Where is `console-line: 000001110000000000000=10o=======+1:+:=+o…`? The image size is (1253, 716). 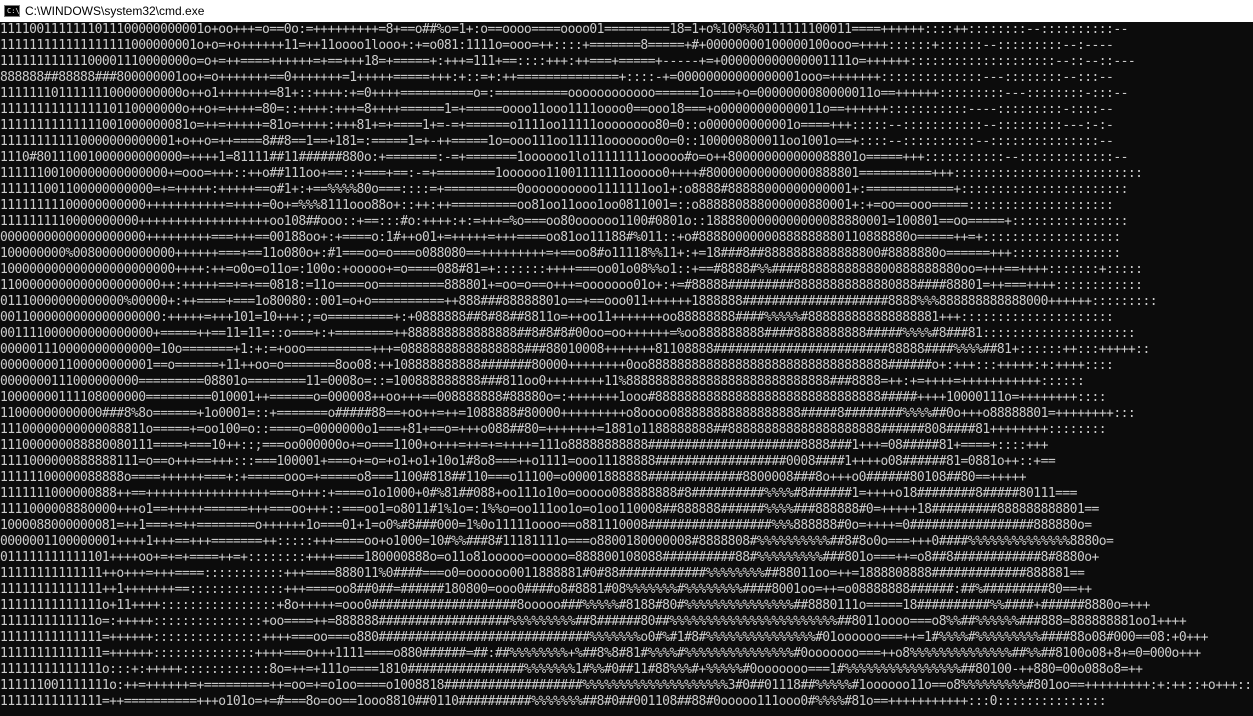
console-line: 000001110000000000000=10o=======+1:+:=+o… is located at coordinates (575, 349).